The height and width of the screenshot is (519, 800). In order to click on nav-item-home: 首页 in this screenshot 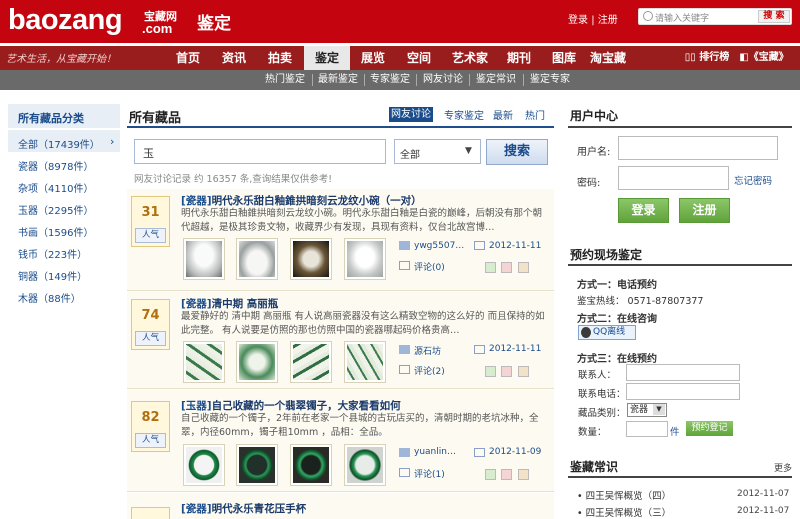, I will do `click(188, 58)`.